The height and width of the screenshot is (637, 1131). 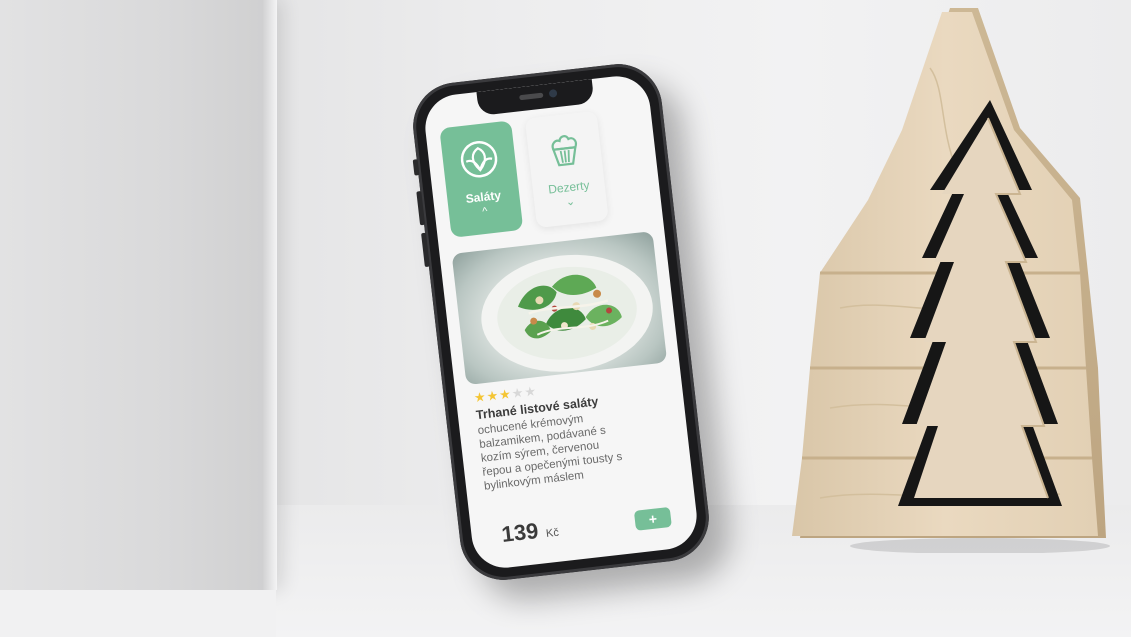 What do you see at coordinates (481, 179) in the screenshot?
I see `category-tab-salaty: Saláty ^` at bounding box center [481, 179].